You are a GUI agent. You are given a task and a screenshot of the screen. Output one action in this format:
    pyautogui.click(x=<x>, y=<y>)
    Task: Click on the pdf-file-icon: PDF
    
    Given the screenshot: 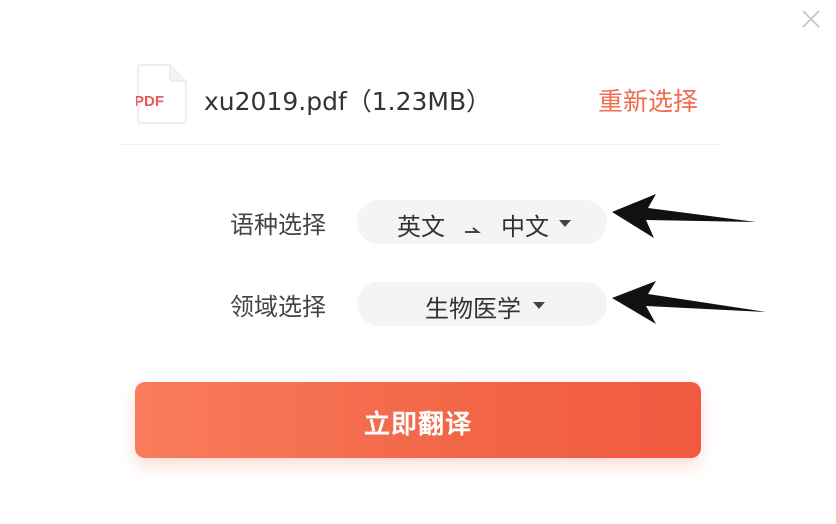 What is the action you would take?
    pyautogui.click(x=161, y=94)
    